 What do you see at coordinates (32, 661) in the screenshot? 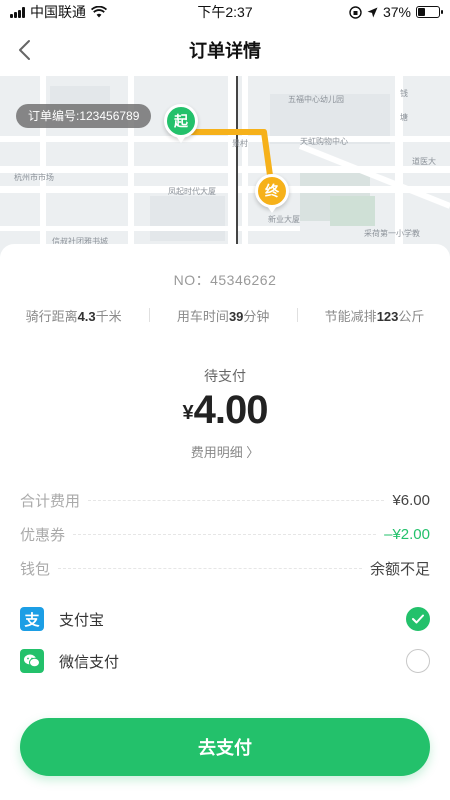
I see `wechat-icon` at bounding box center [32, 661].